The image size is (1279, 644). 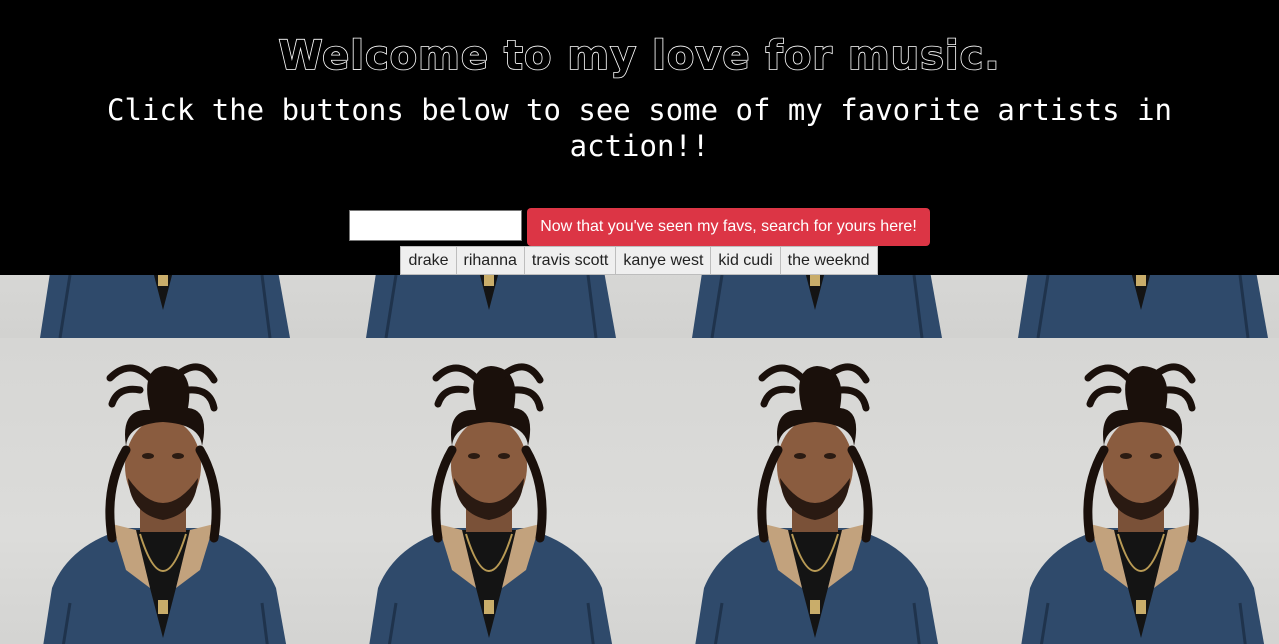 I want to click on artist-button-kid-cudi: kid cudi, so click(x=745, y=260).